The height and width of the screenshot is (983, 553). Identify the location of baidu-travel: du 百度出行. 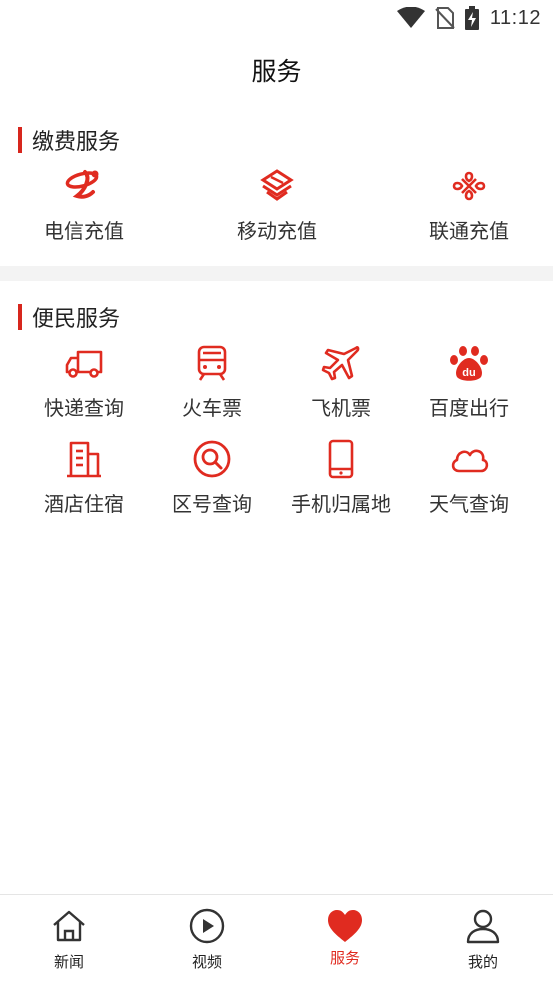
(469, 382).